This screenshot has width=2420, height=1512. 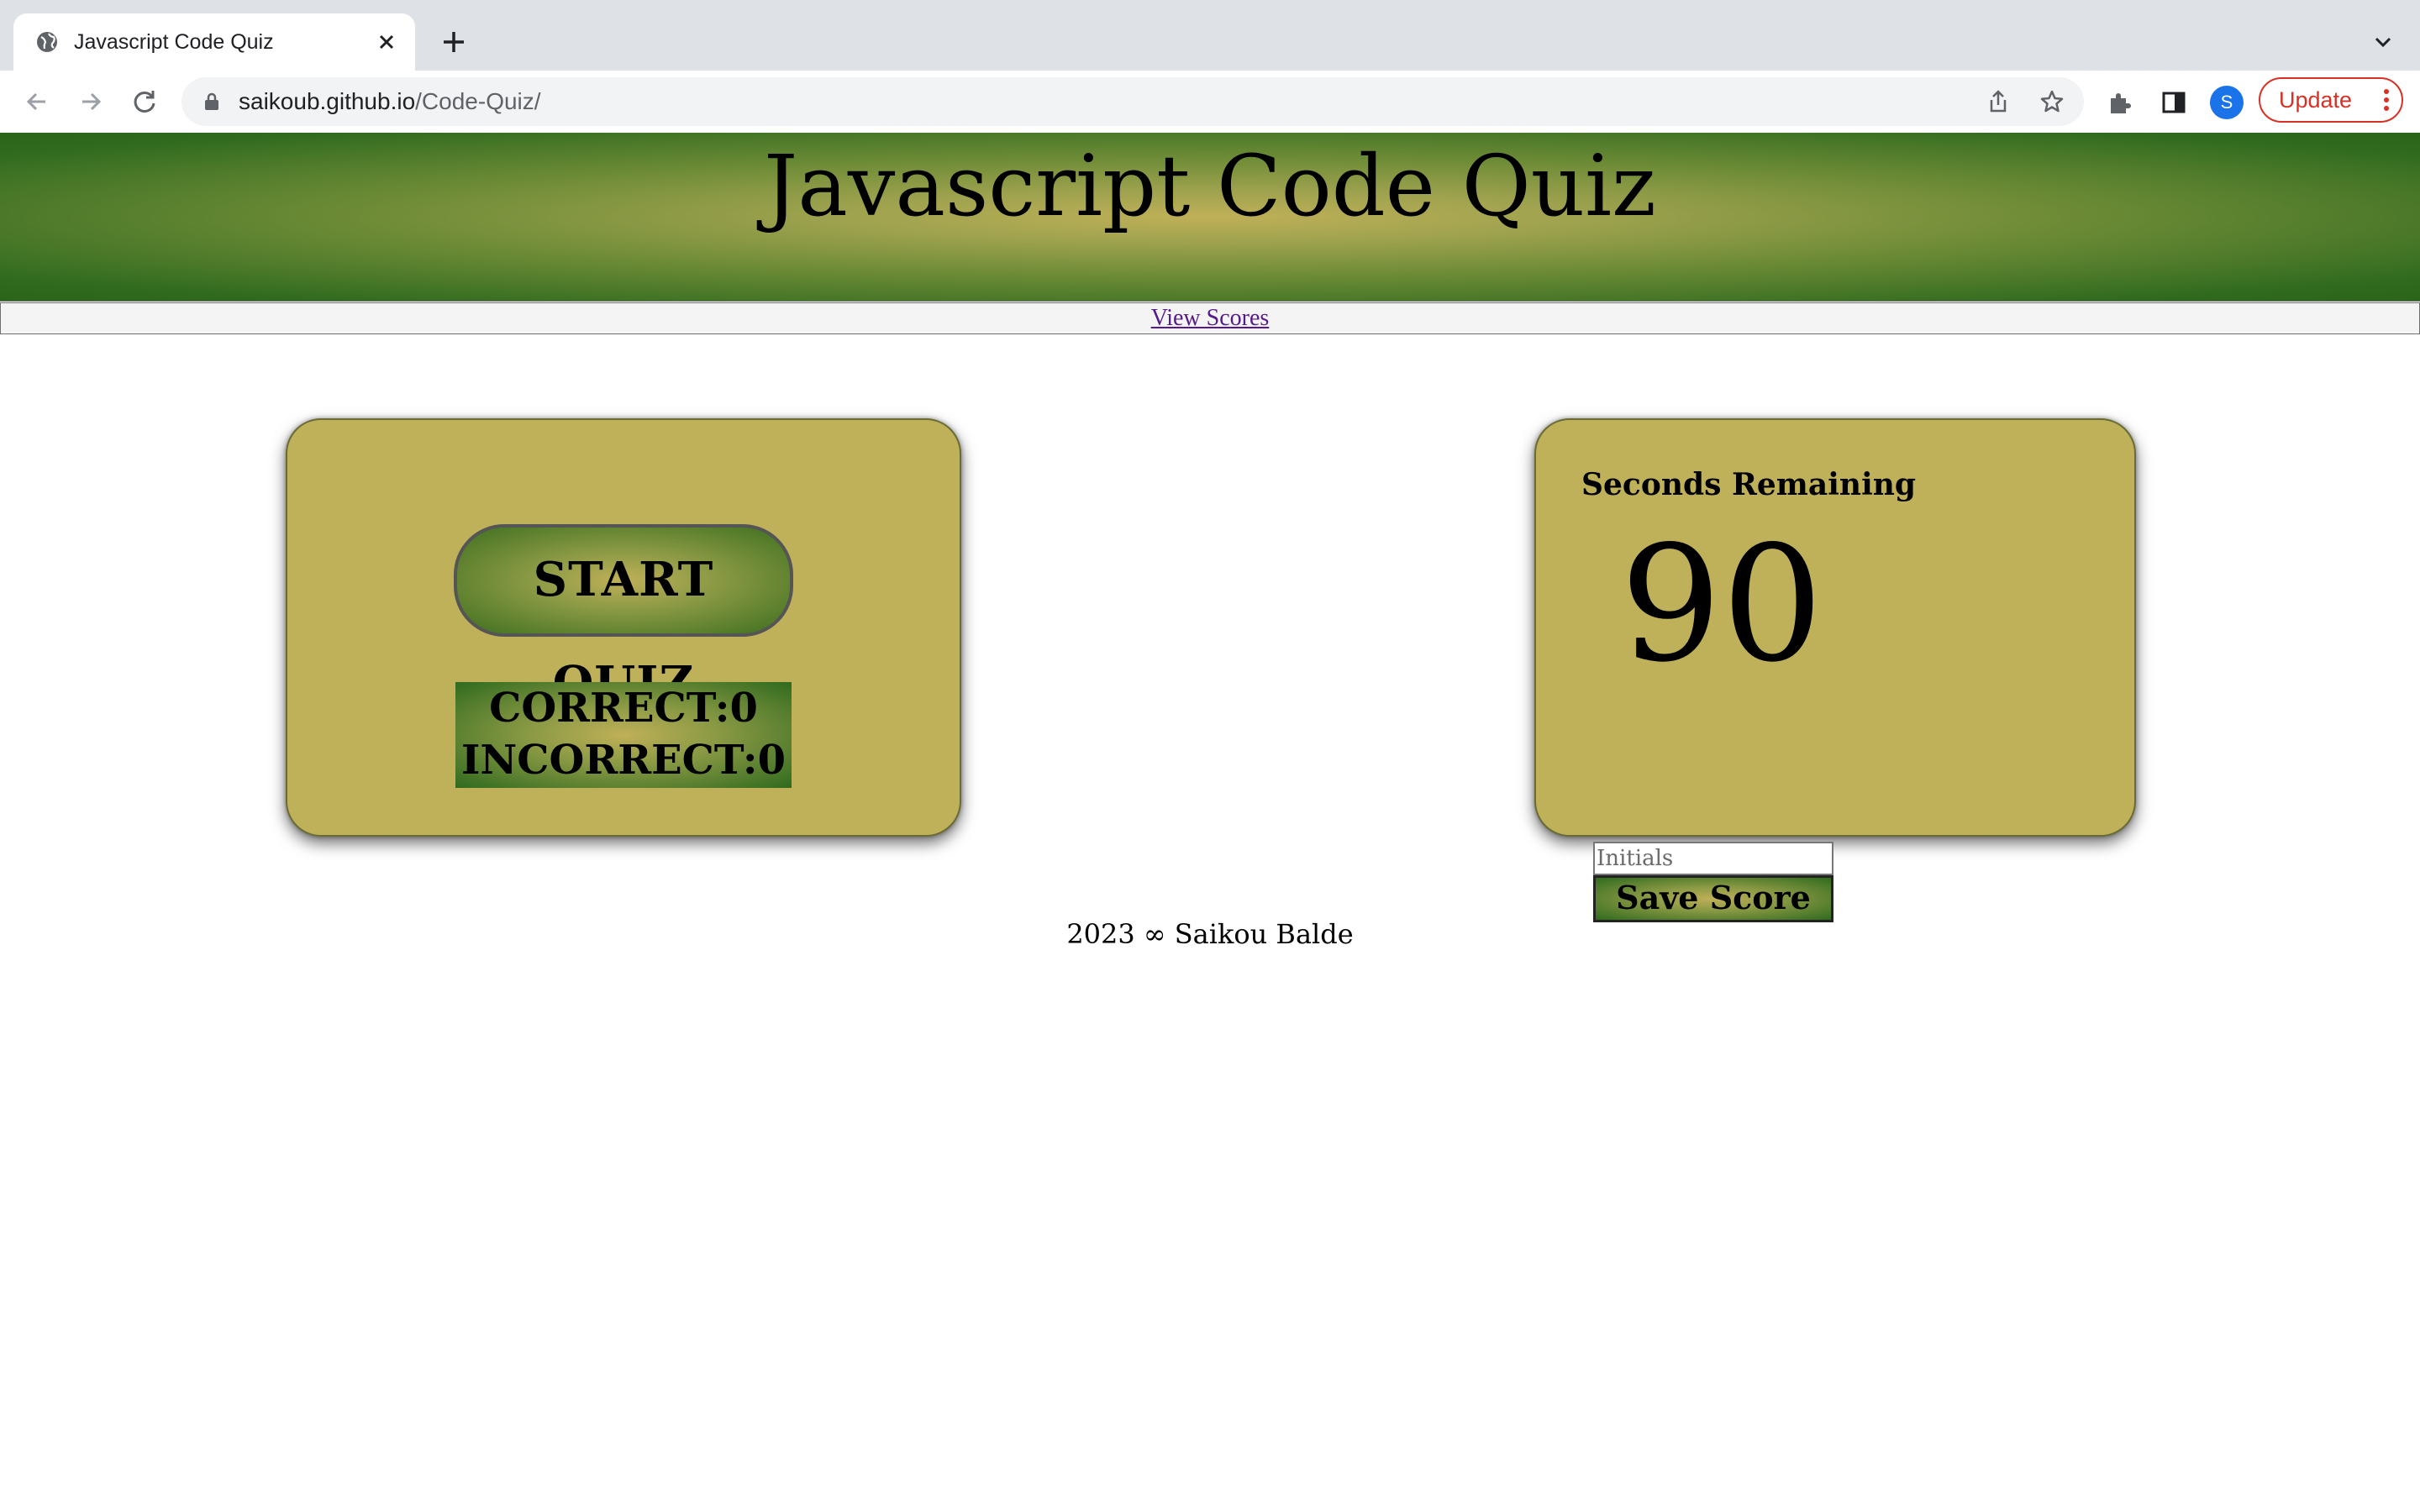 I want to click on browser-toolbar: saikoub.github.io/Code-Quiz/ S Update, so click(x=1210, y=102).